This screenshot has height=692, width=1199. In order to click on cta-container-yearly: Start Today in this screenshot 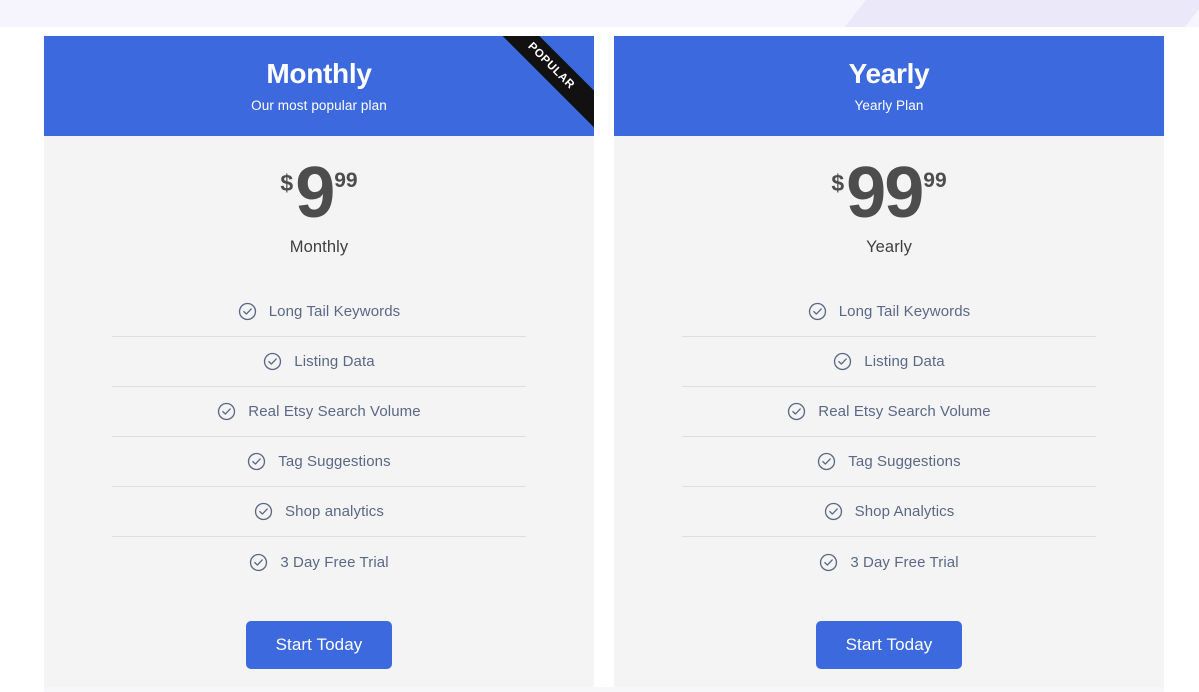, I will do `click(889, 639)`.